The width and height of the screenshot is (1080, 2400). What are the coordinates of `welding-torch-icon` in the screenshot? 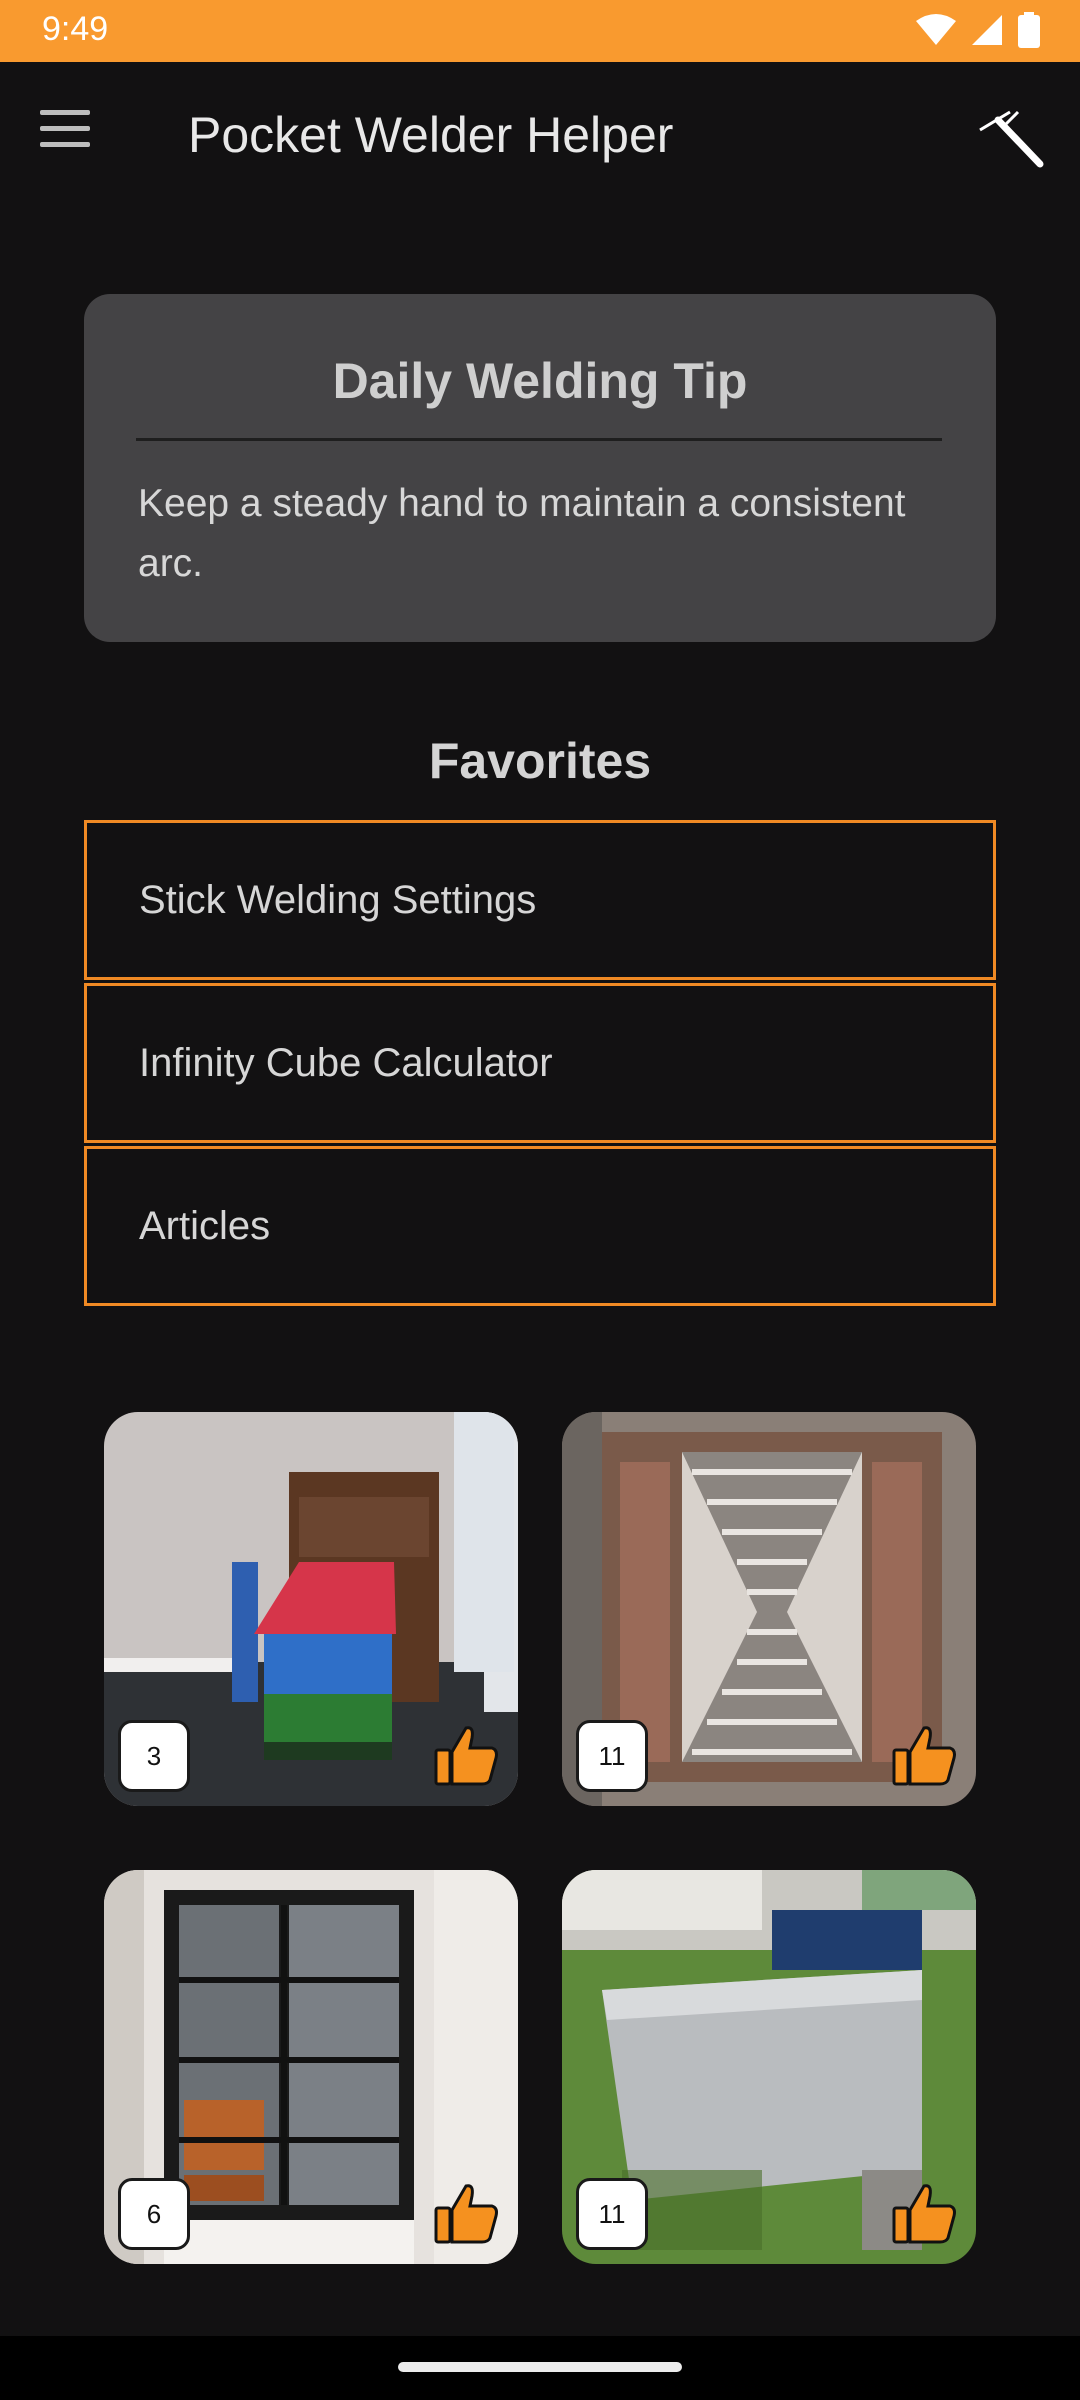 It's located at (1013, 139).